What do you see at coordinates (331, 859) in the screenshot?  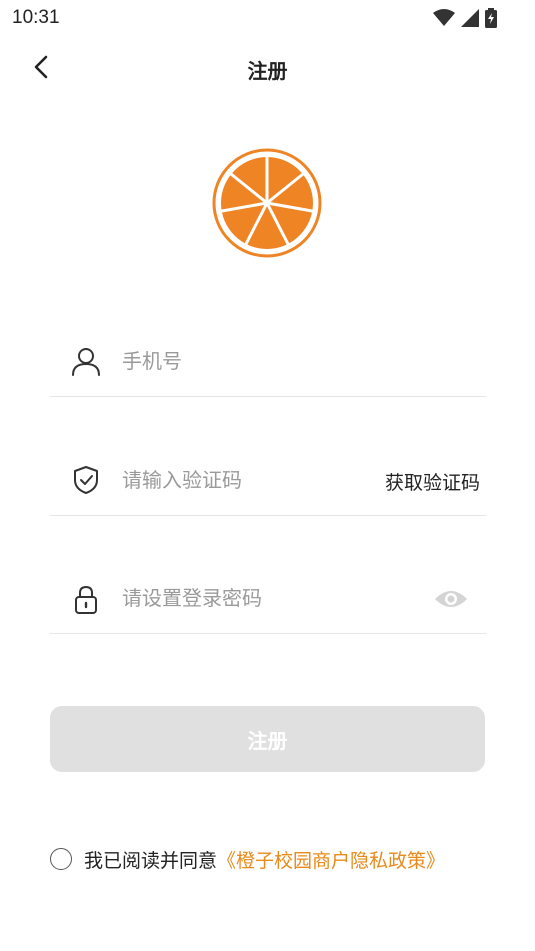 I see `privacy-policy-link: 《橙子校园商户隐私政策》` at bounding box center [331, 859].